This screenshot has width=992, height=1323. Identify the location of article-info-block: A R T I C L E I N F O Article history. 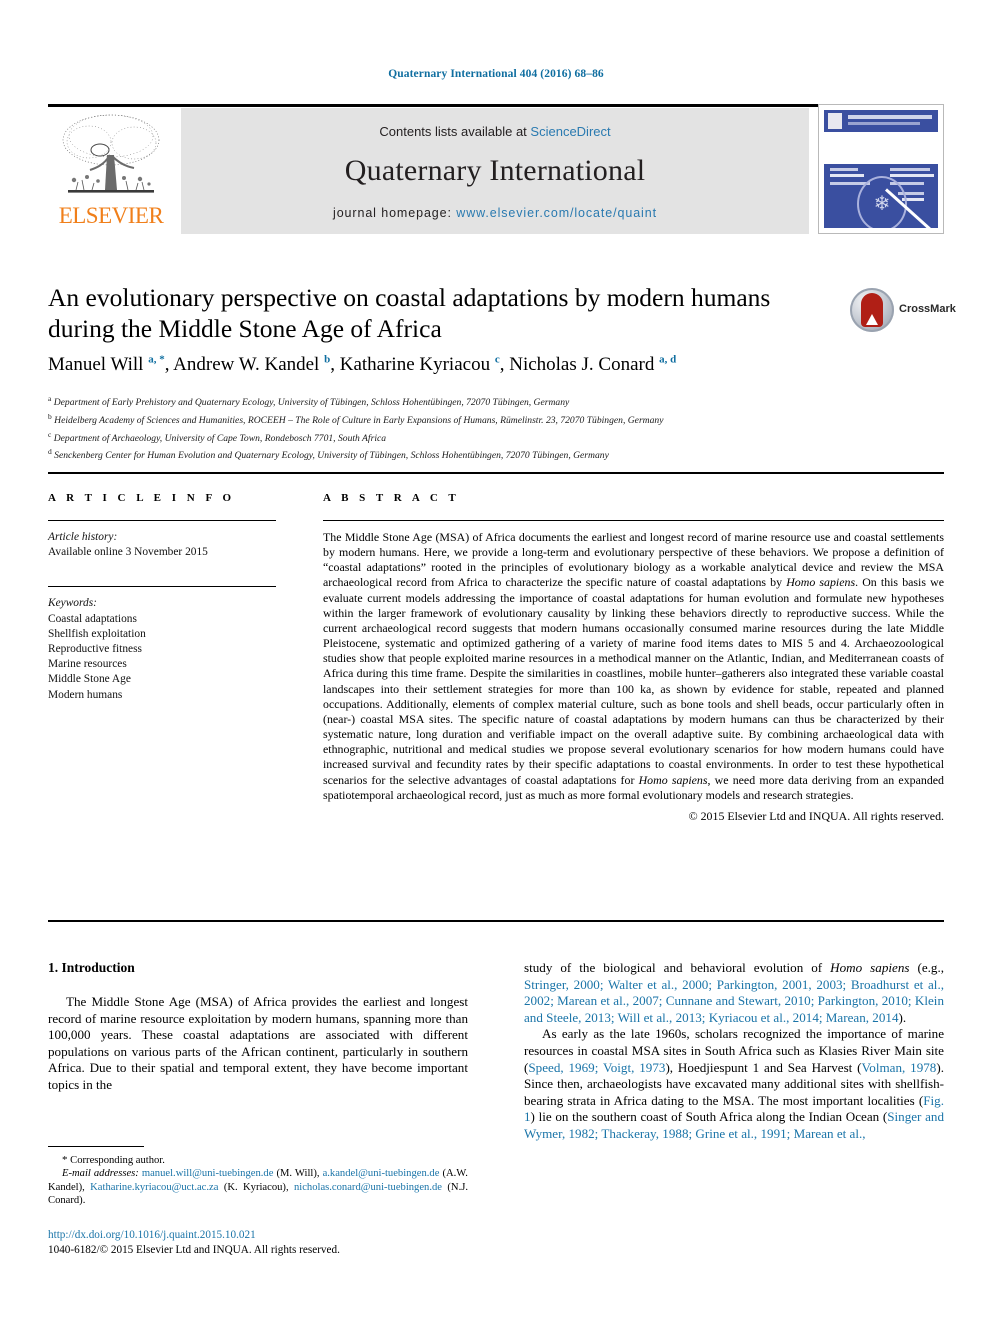
(162, 597).